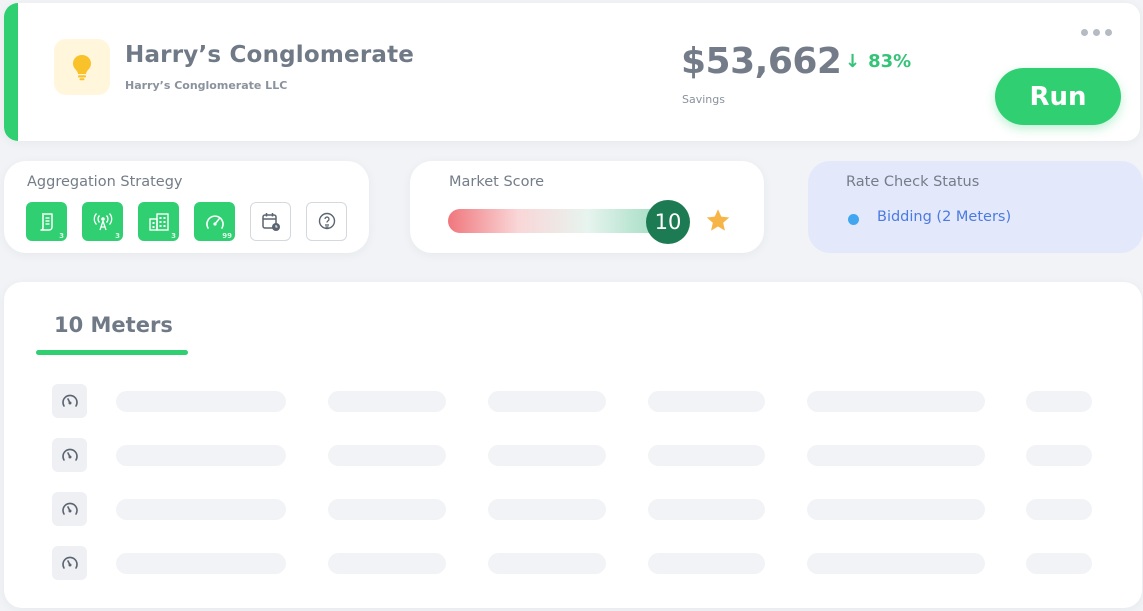  I want to click on lightbulb-icon, so click(82, 68).